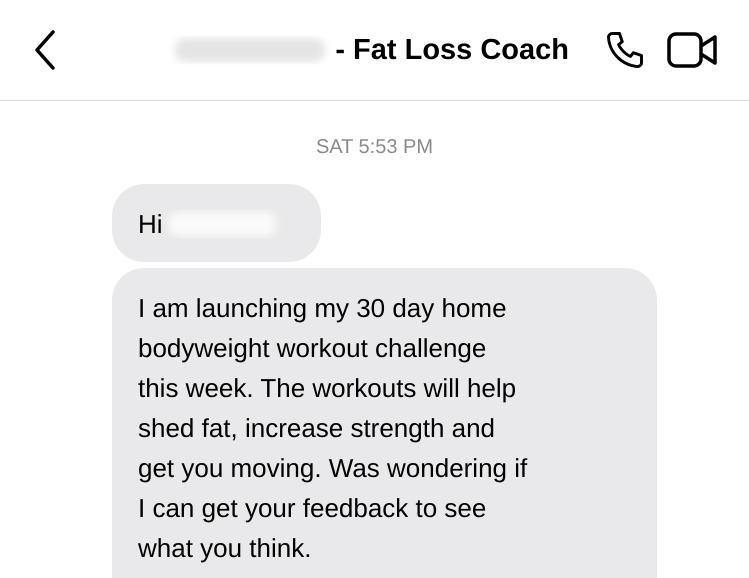  I want to click on video-camera-icon, so click(693, 50).